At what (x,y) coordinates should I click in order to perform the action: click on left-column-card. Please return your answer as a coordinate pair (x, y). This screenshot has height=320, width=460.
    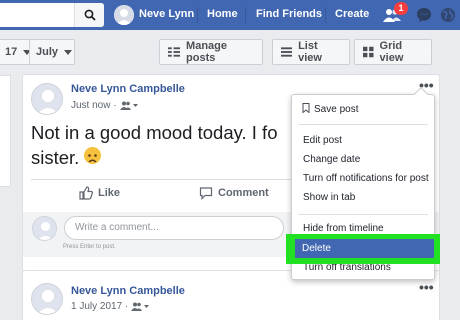
    Looking at the image, I should click on (5, 131).